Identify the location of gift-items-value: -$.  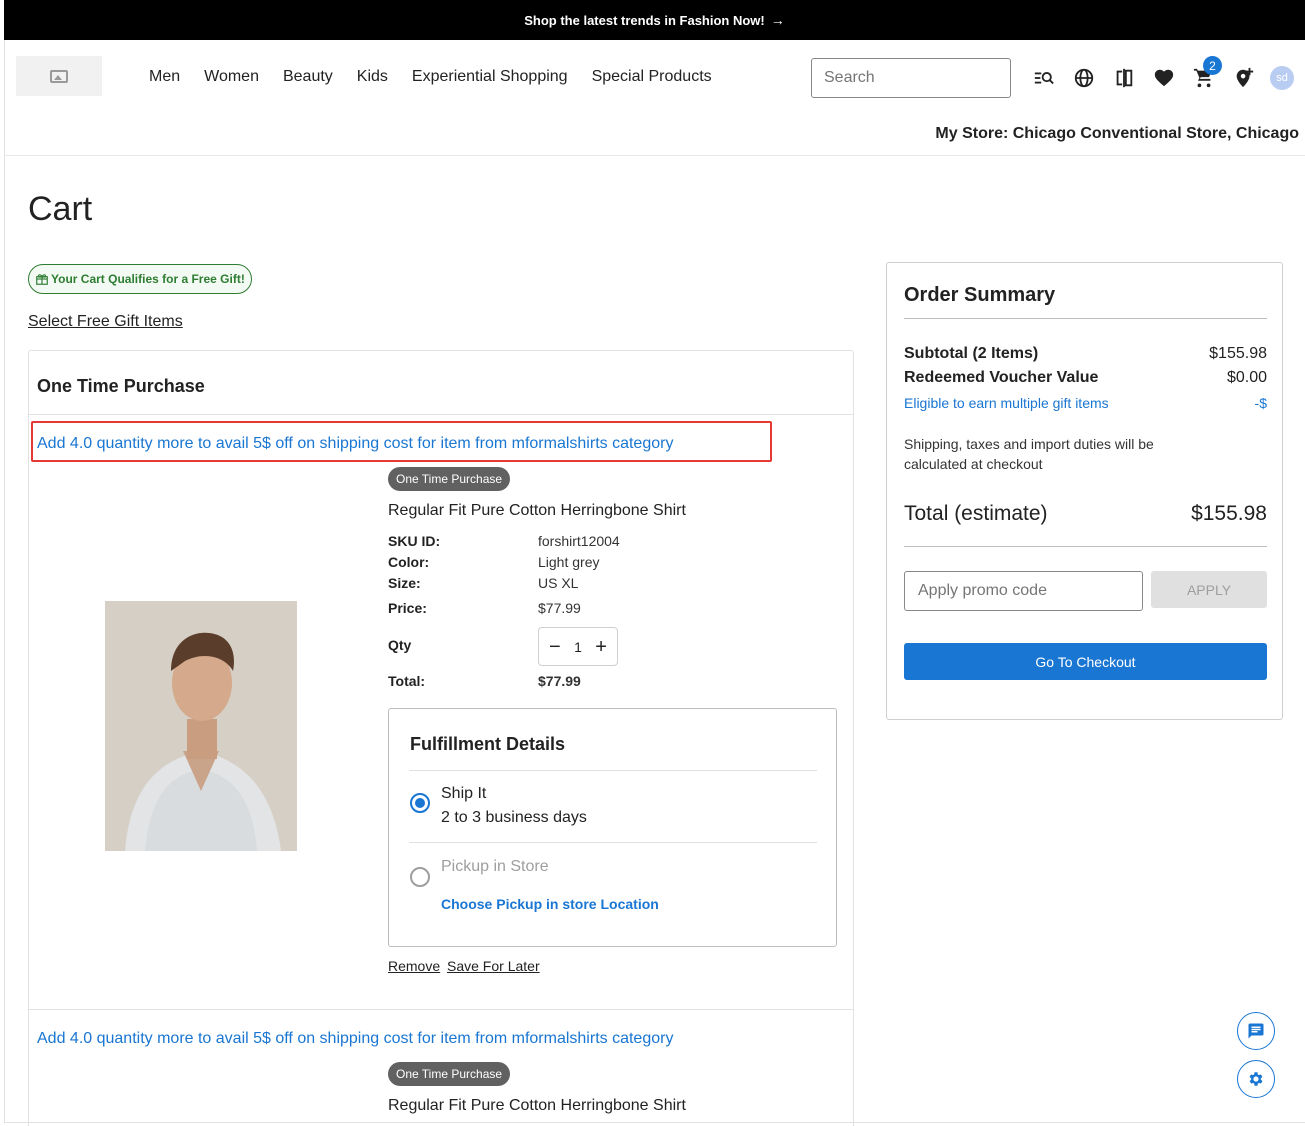
(1260, 403).